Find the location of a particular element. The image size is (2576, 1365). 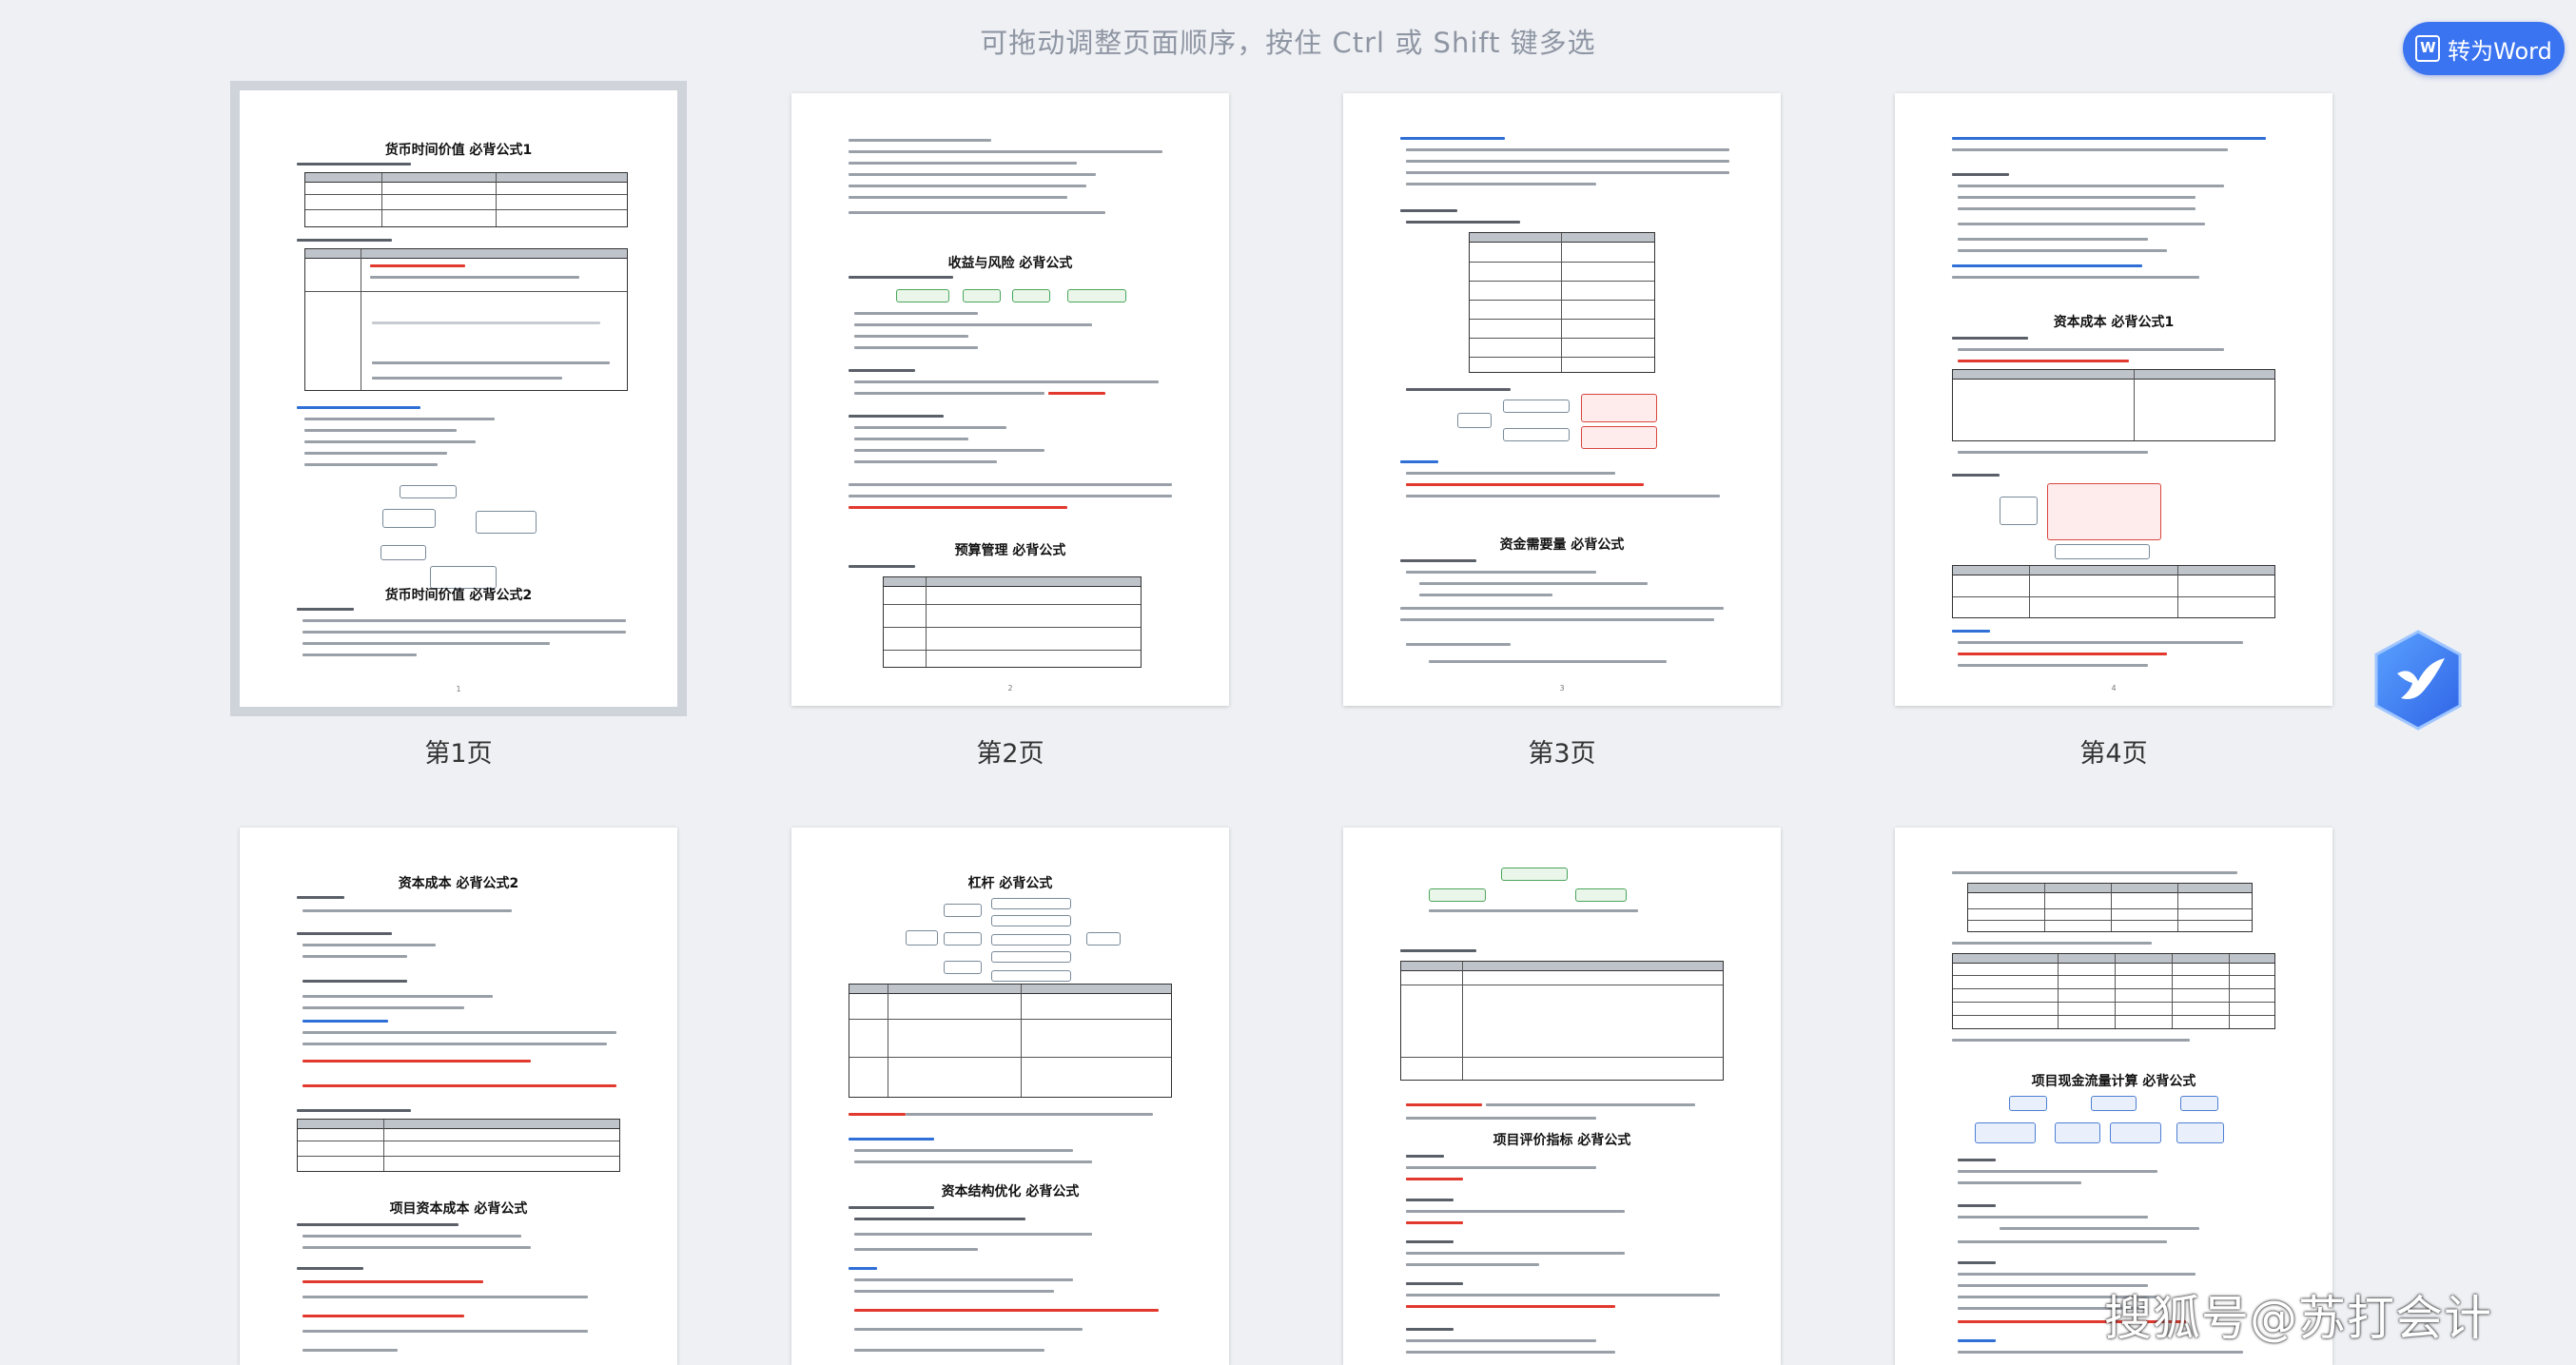

page-thumbnail-5: 资本成本 必背公式2 项目资本成本 必背公式 is located at coordinates (458, 1096).